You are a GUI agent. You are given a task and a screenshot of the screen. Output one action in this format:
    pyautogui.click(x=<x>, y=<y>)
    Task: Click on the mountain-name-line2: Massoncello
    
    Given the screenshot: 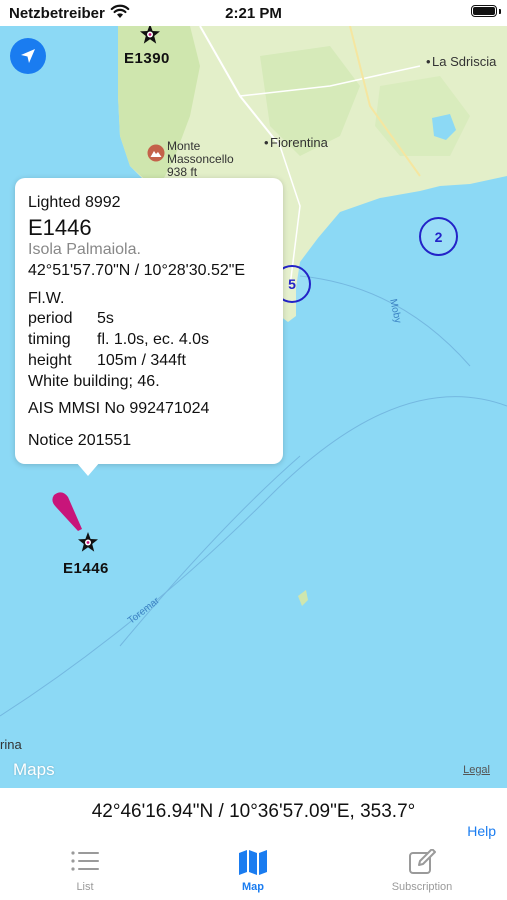 What is the action you would take?
    pyautogui.click(x=200, y=159)
    